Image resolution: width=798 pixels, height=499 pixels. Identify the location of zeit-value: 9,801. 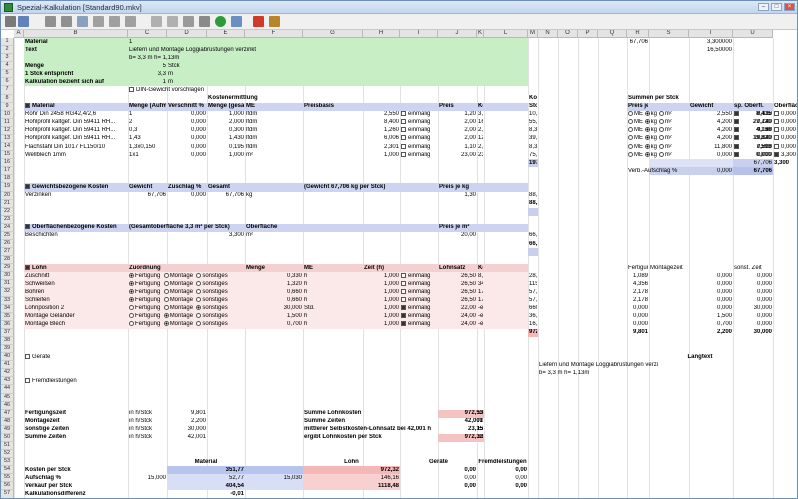
(187, 413).